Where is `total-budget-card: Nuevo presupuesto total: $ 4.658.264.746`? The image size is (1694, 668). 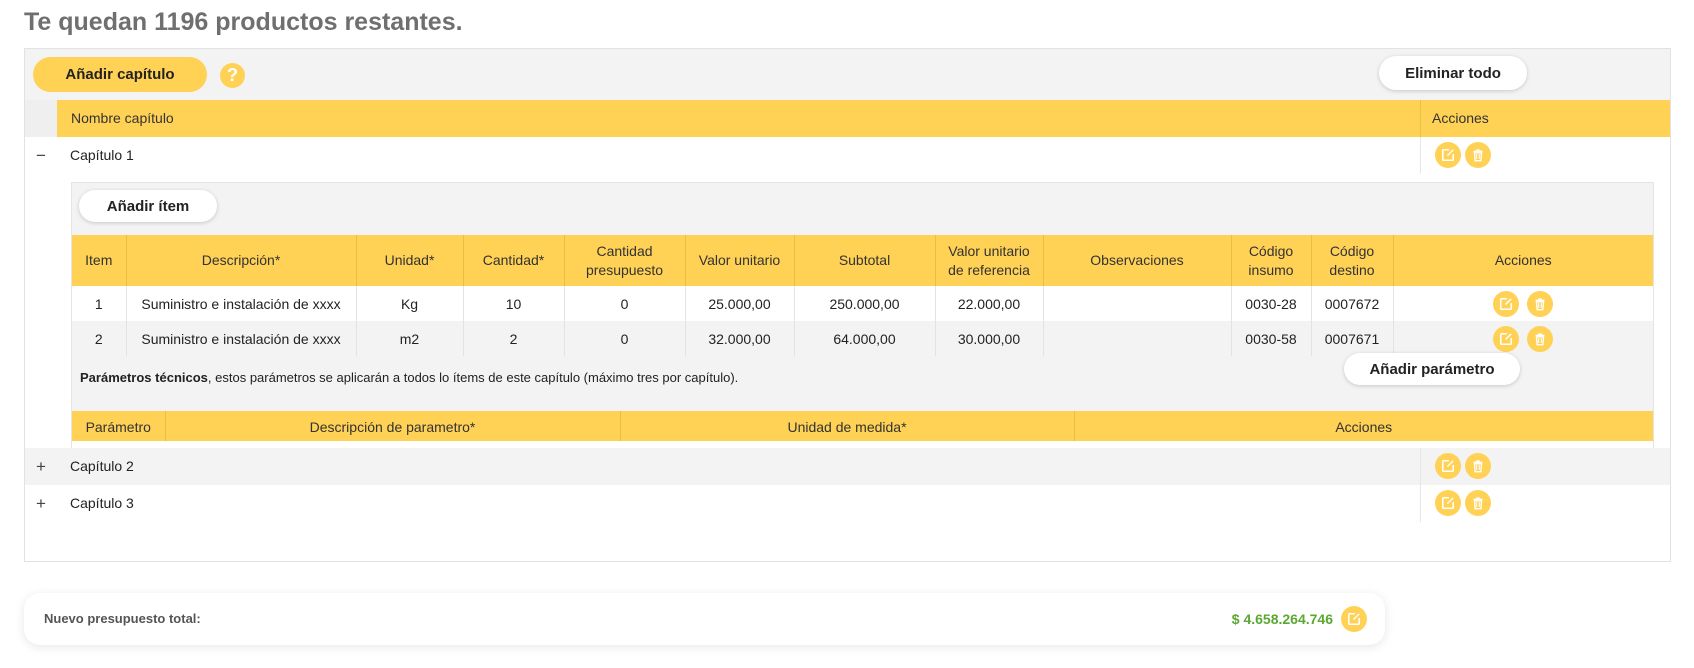 total-budget-card: Nuevo presupuesto total: $ 4.658.264.746 is located at coordinates (704, 619).